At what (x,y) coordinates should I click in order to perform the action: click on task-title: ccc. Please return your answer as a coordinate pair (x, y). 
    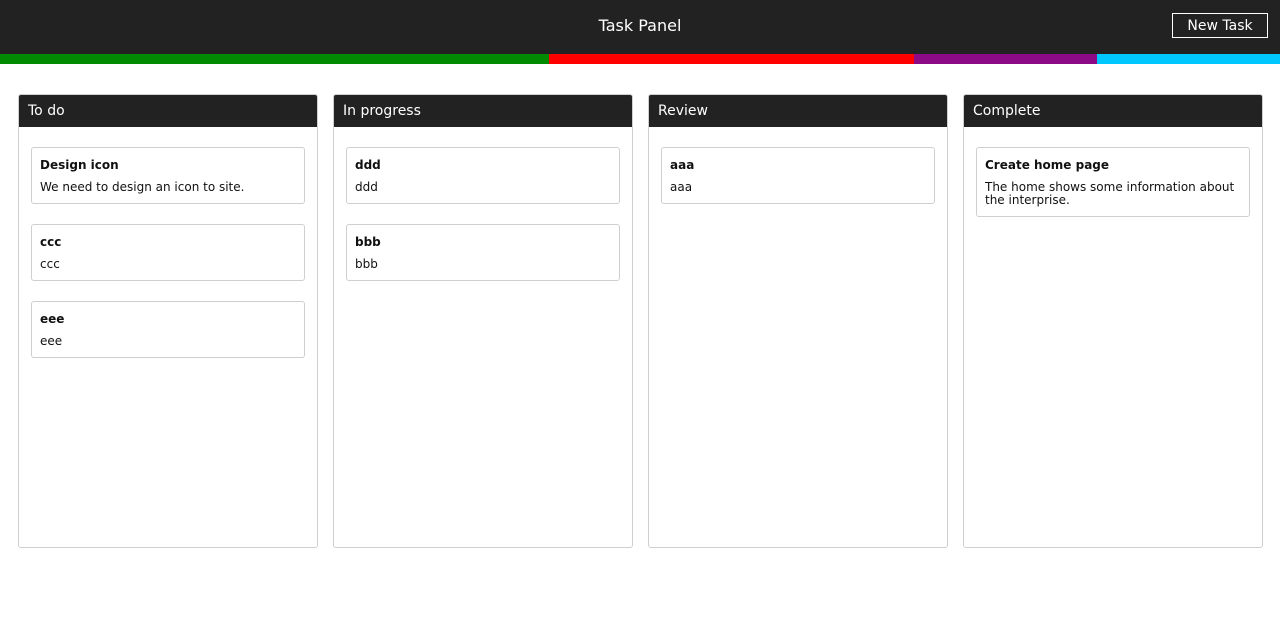
    Looking at the image, I should click on (51, 242).